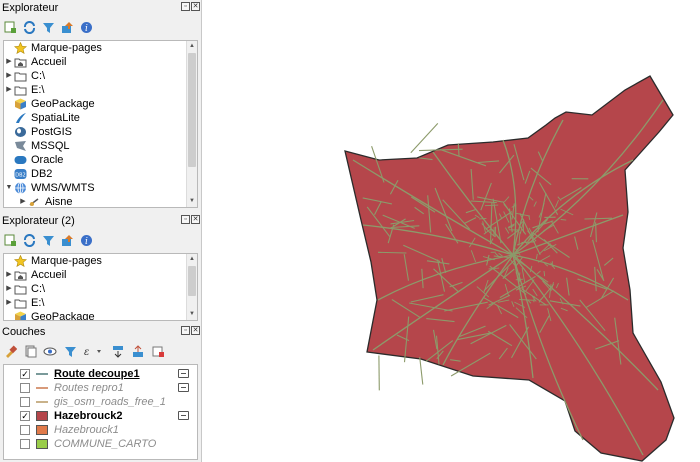  Describe the element at coordinates (9, 188) in the screenshot. I see `expand-arrow-icon: ▼` at that location.